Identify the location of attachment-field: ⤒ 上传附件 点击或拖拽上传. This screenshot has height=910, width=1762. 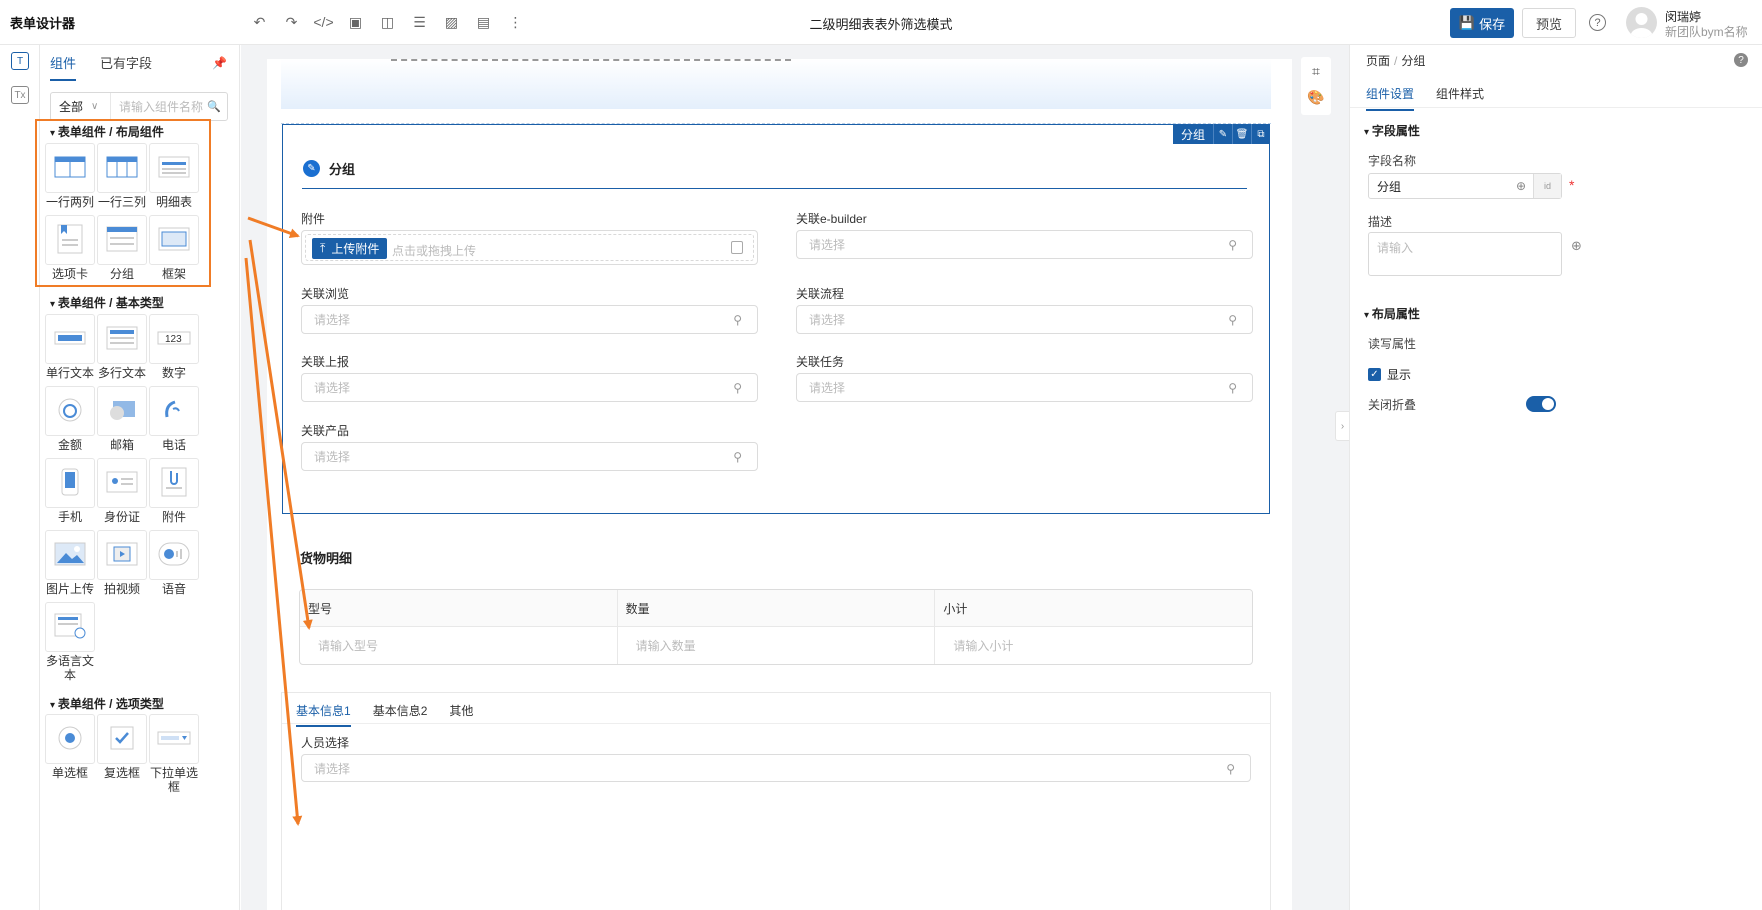
(529, 247).